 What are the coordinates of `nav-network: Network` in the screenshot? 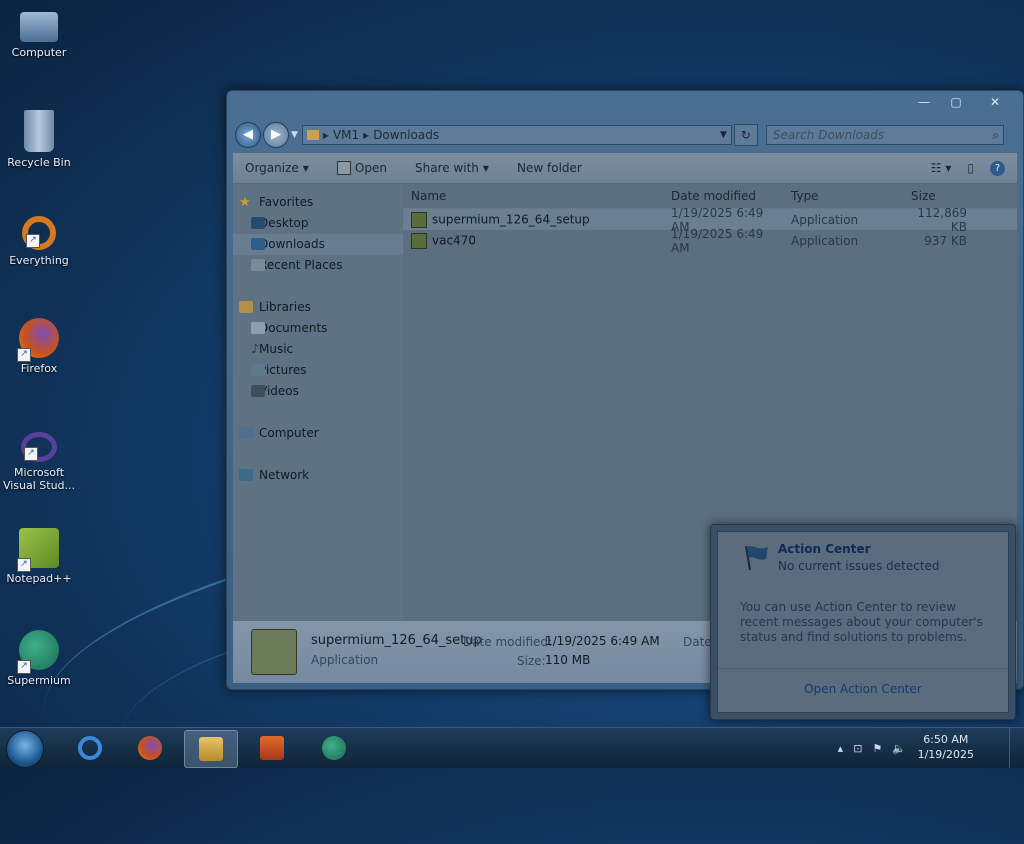 It's located at (318, 475).